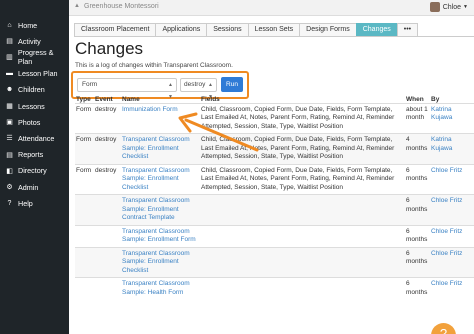 Image resolution: width=474 pixels, height=334 pixels. I want to click on chevron-down-icon: ▼, so click(465, 7).